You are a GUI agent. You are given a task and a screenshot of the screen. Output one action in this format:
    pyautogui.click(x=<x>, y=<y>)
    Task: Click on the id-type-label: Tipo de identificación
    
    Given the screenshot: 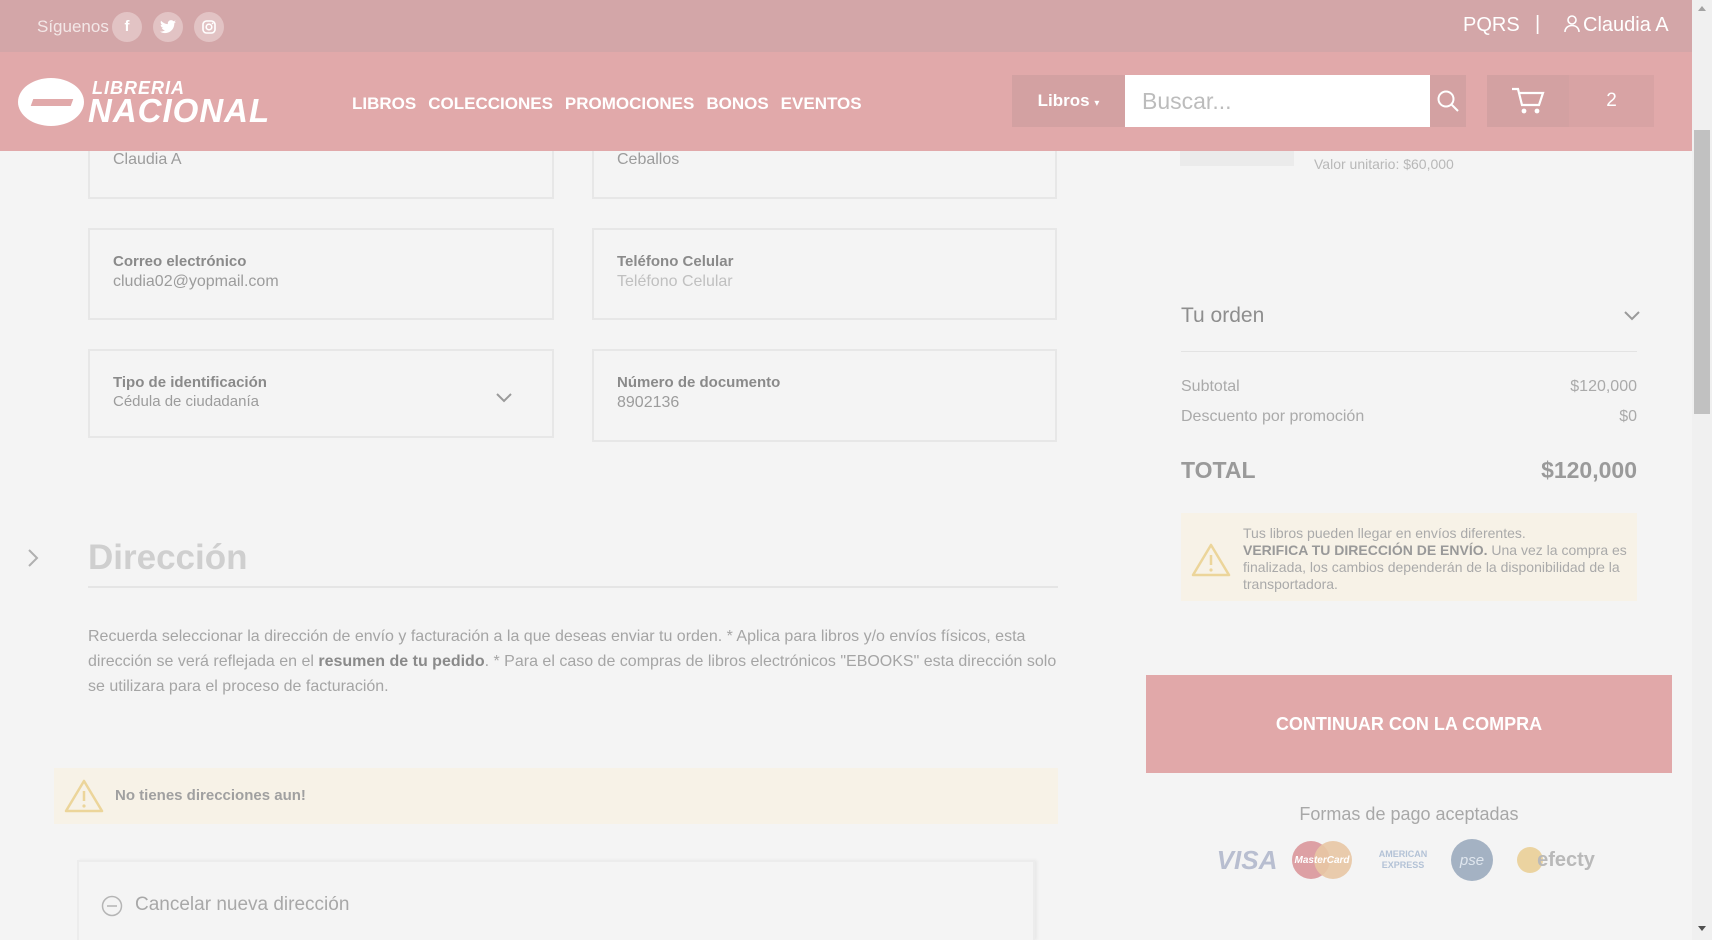 What is the action you would take?
    pyautogui.click(x=190, y=382)
    